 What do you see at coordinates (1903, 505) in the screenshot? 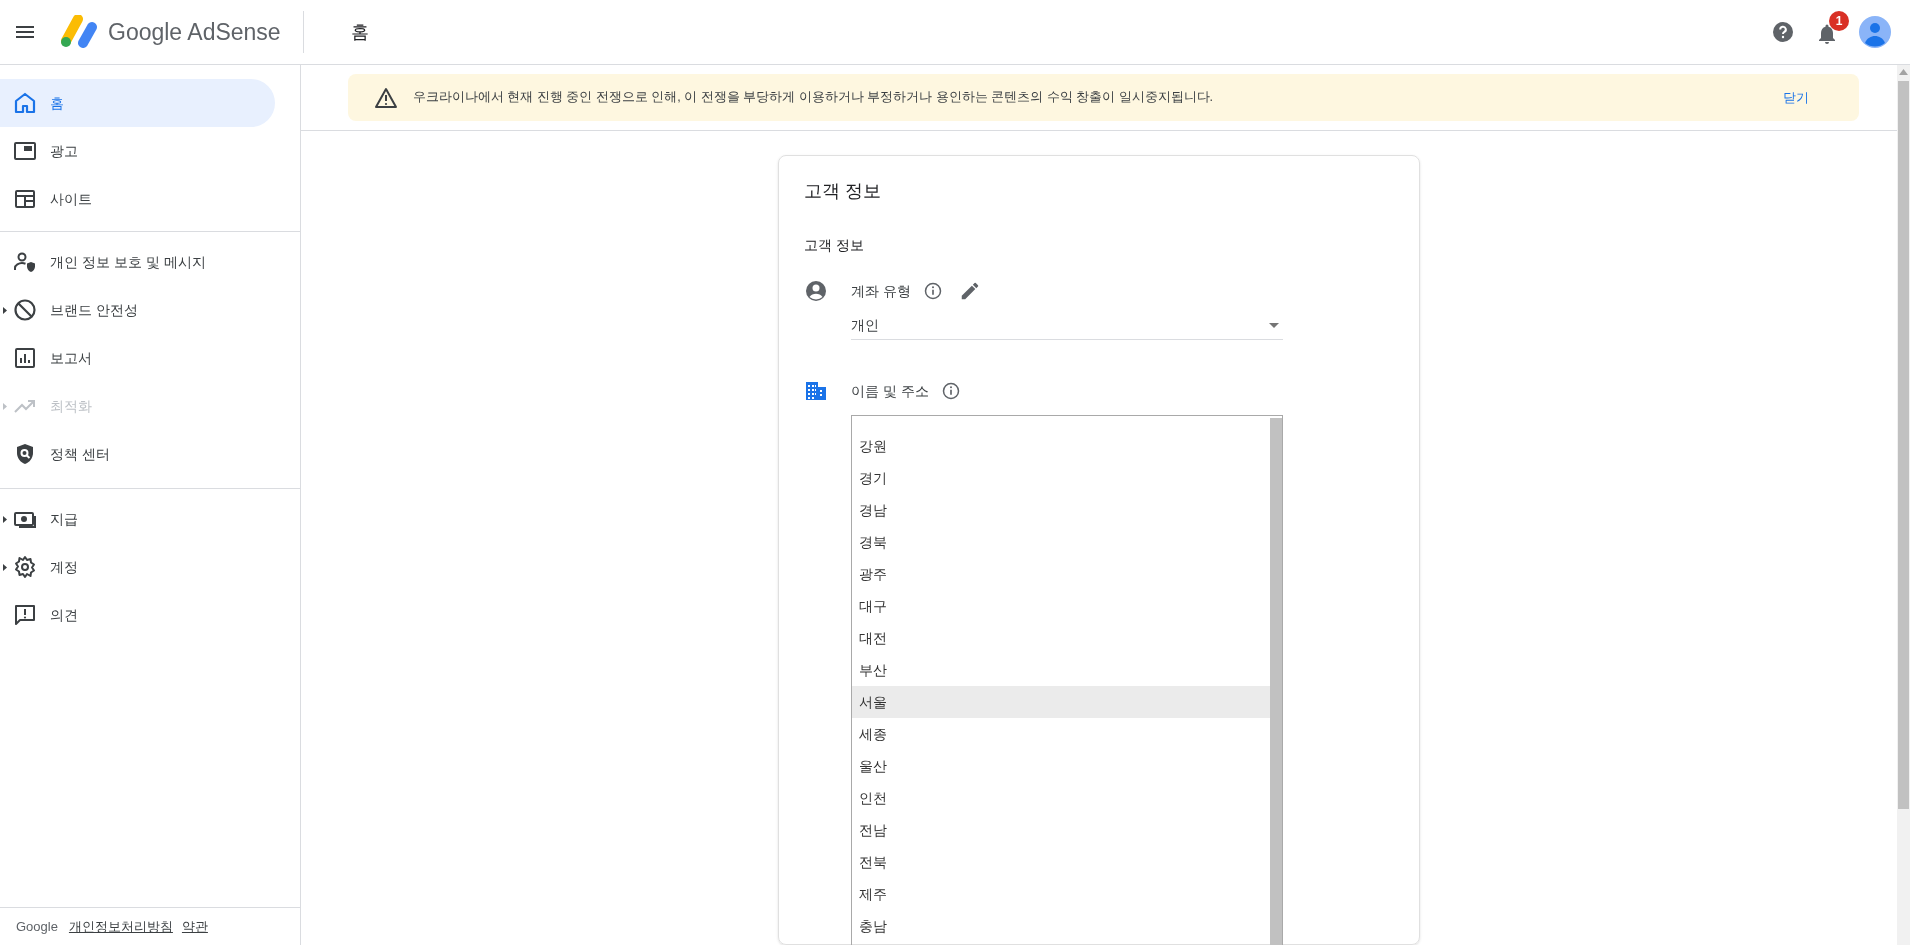
I see `scrollbar` at bounding box center [1903, 505].